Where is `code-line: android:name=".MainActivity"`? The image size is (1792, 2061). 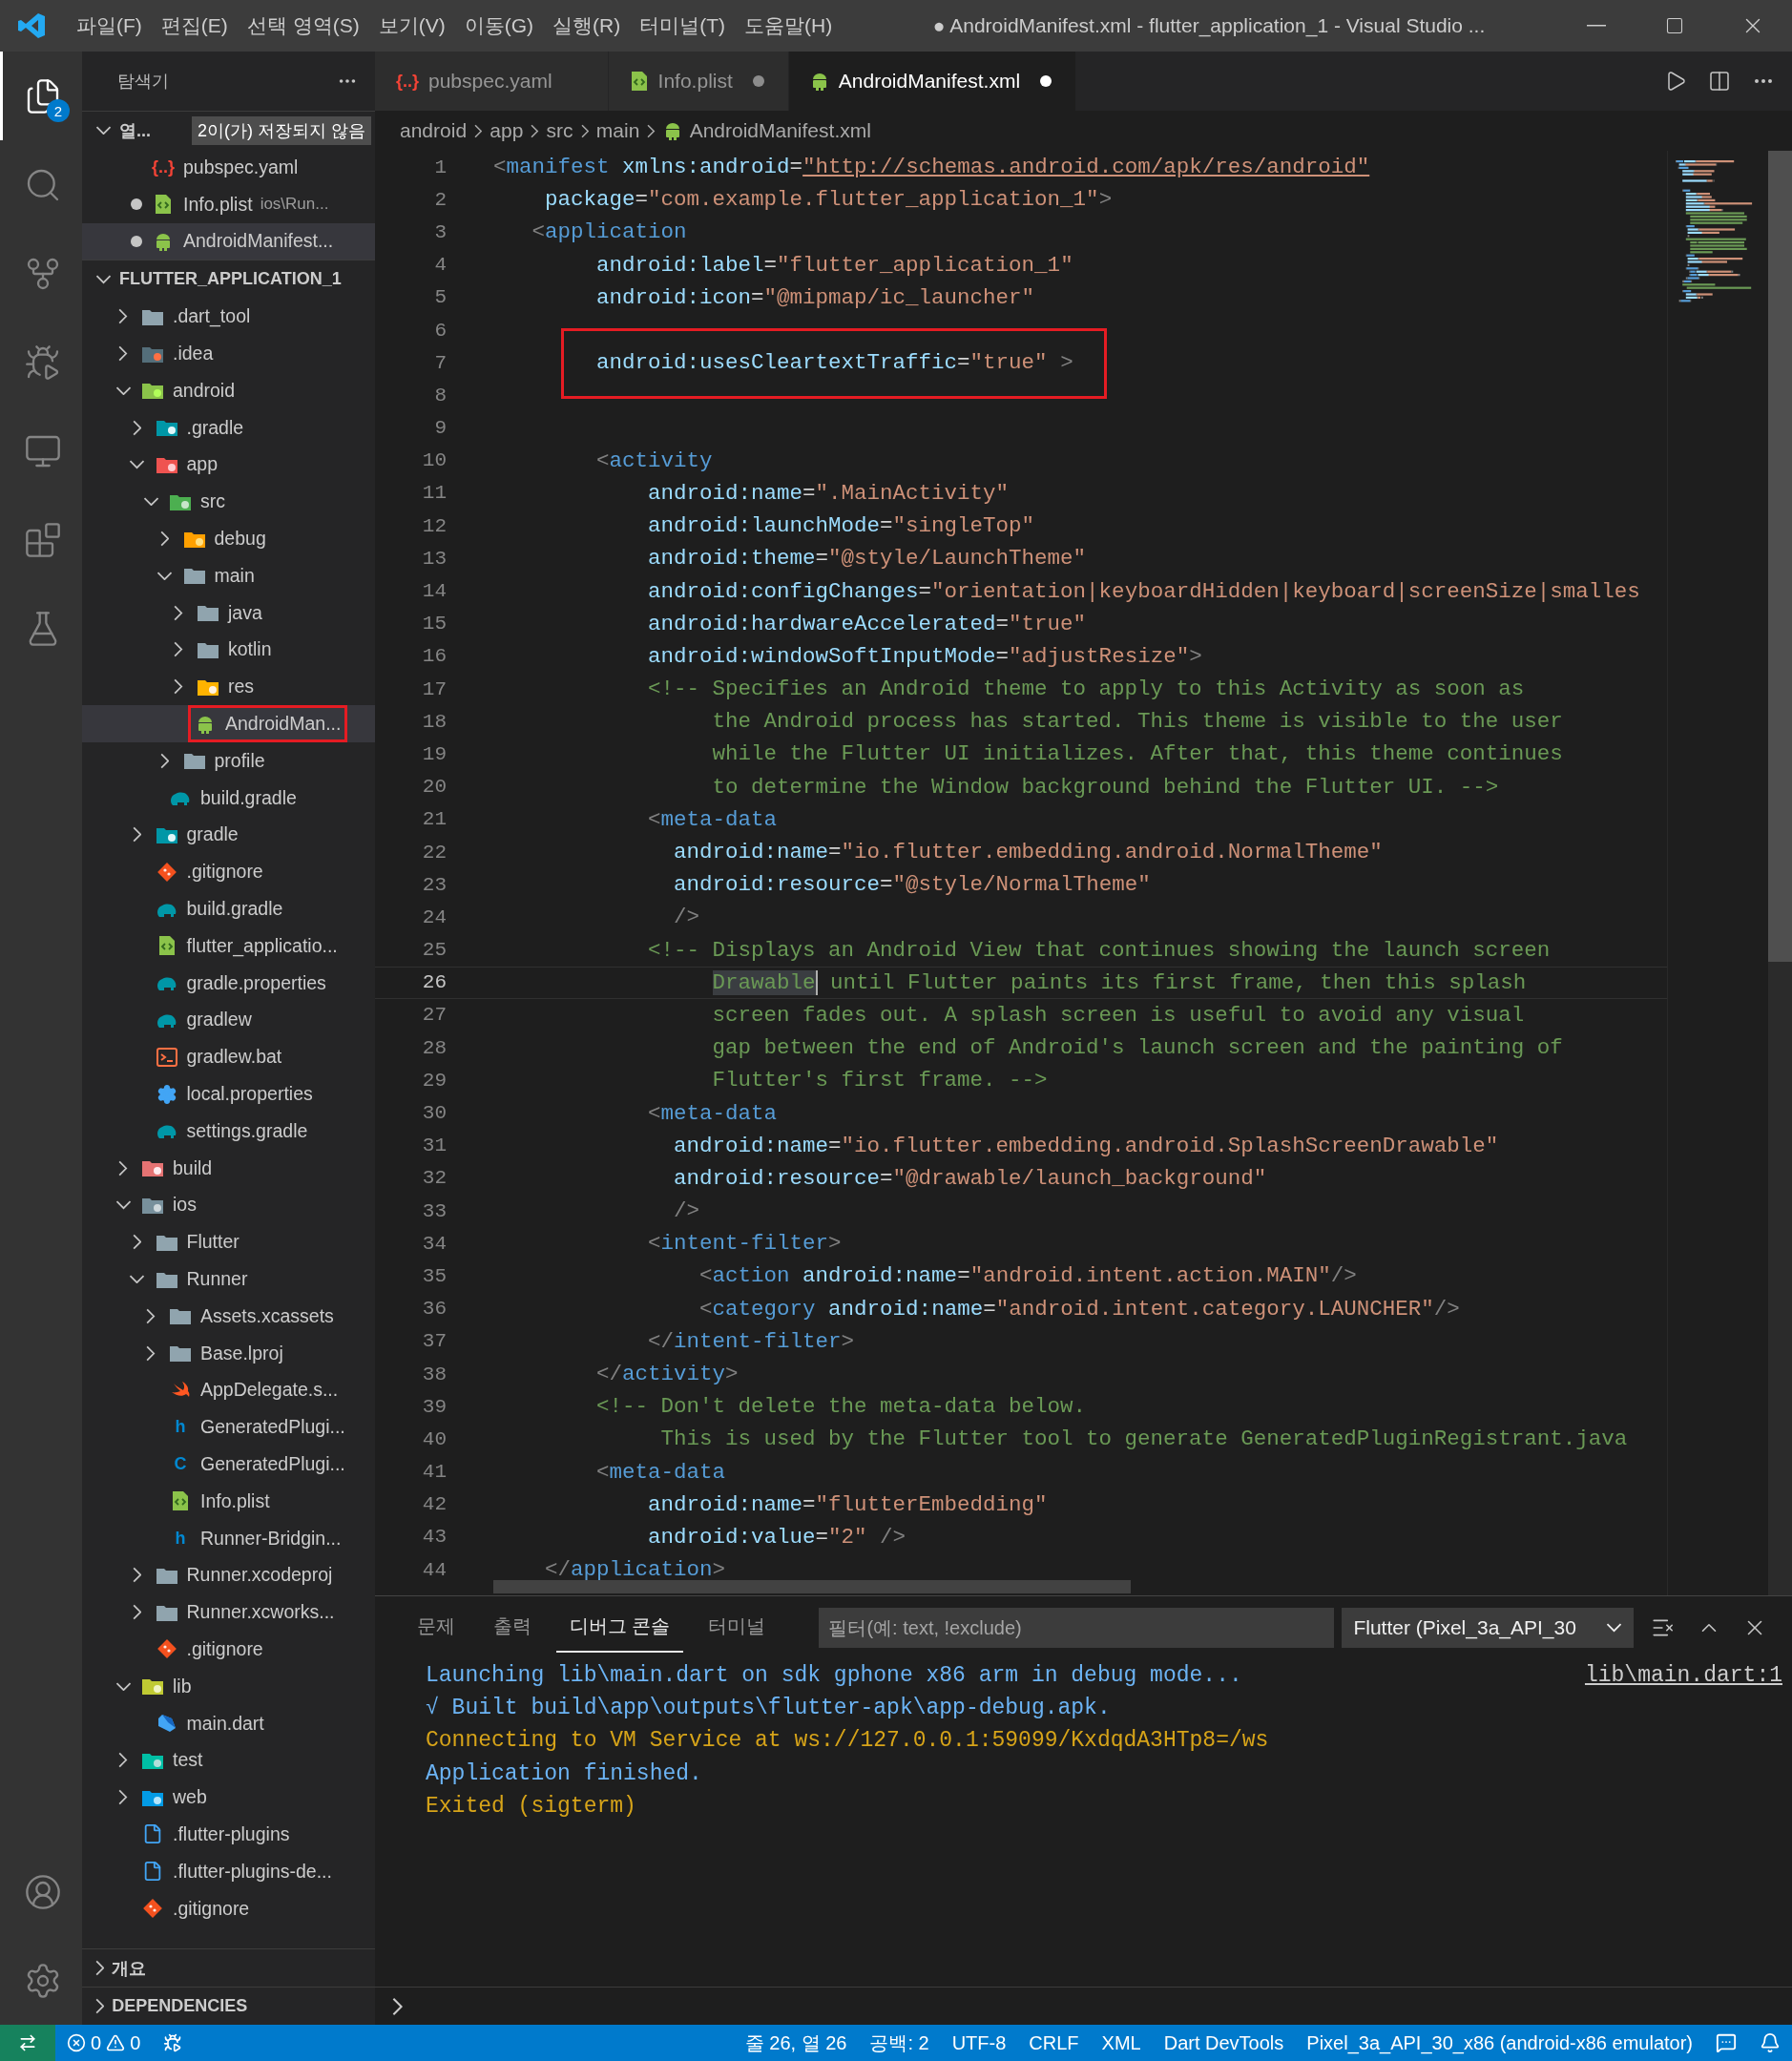
code-line: android:name=".MainActivity" is located at coordinates (828, 493).